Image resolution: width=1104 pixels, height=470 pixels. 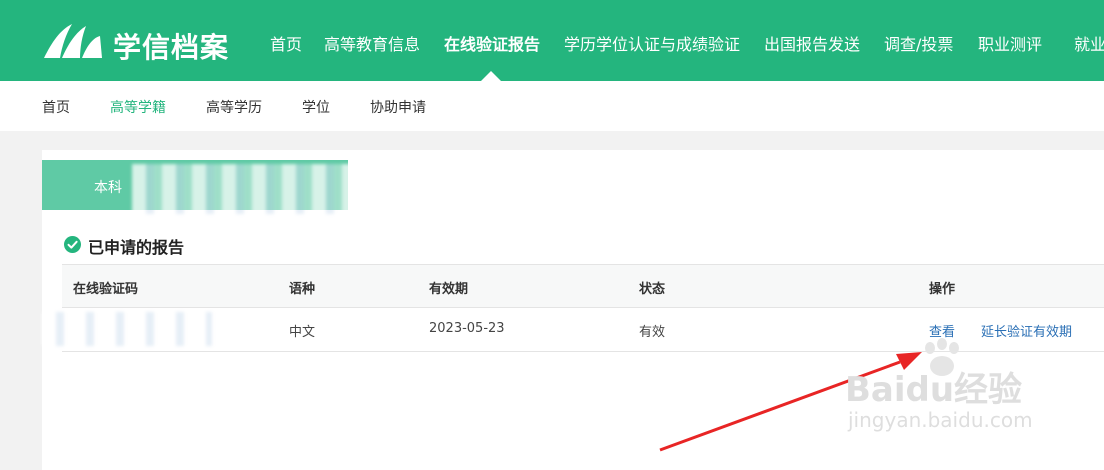 I want to click on degree-label: 本科, so click(x=108, y=188).